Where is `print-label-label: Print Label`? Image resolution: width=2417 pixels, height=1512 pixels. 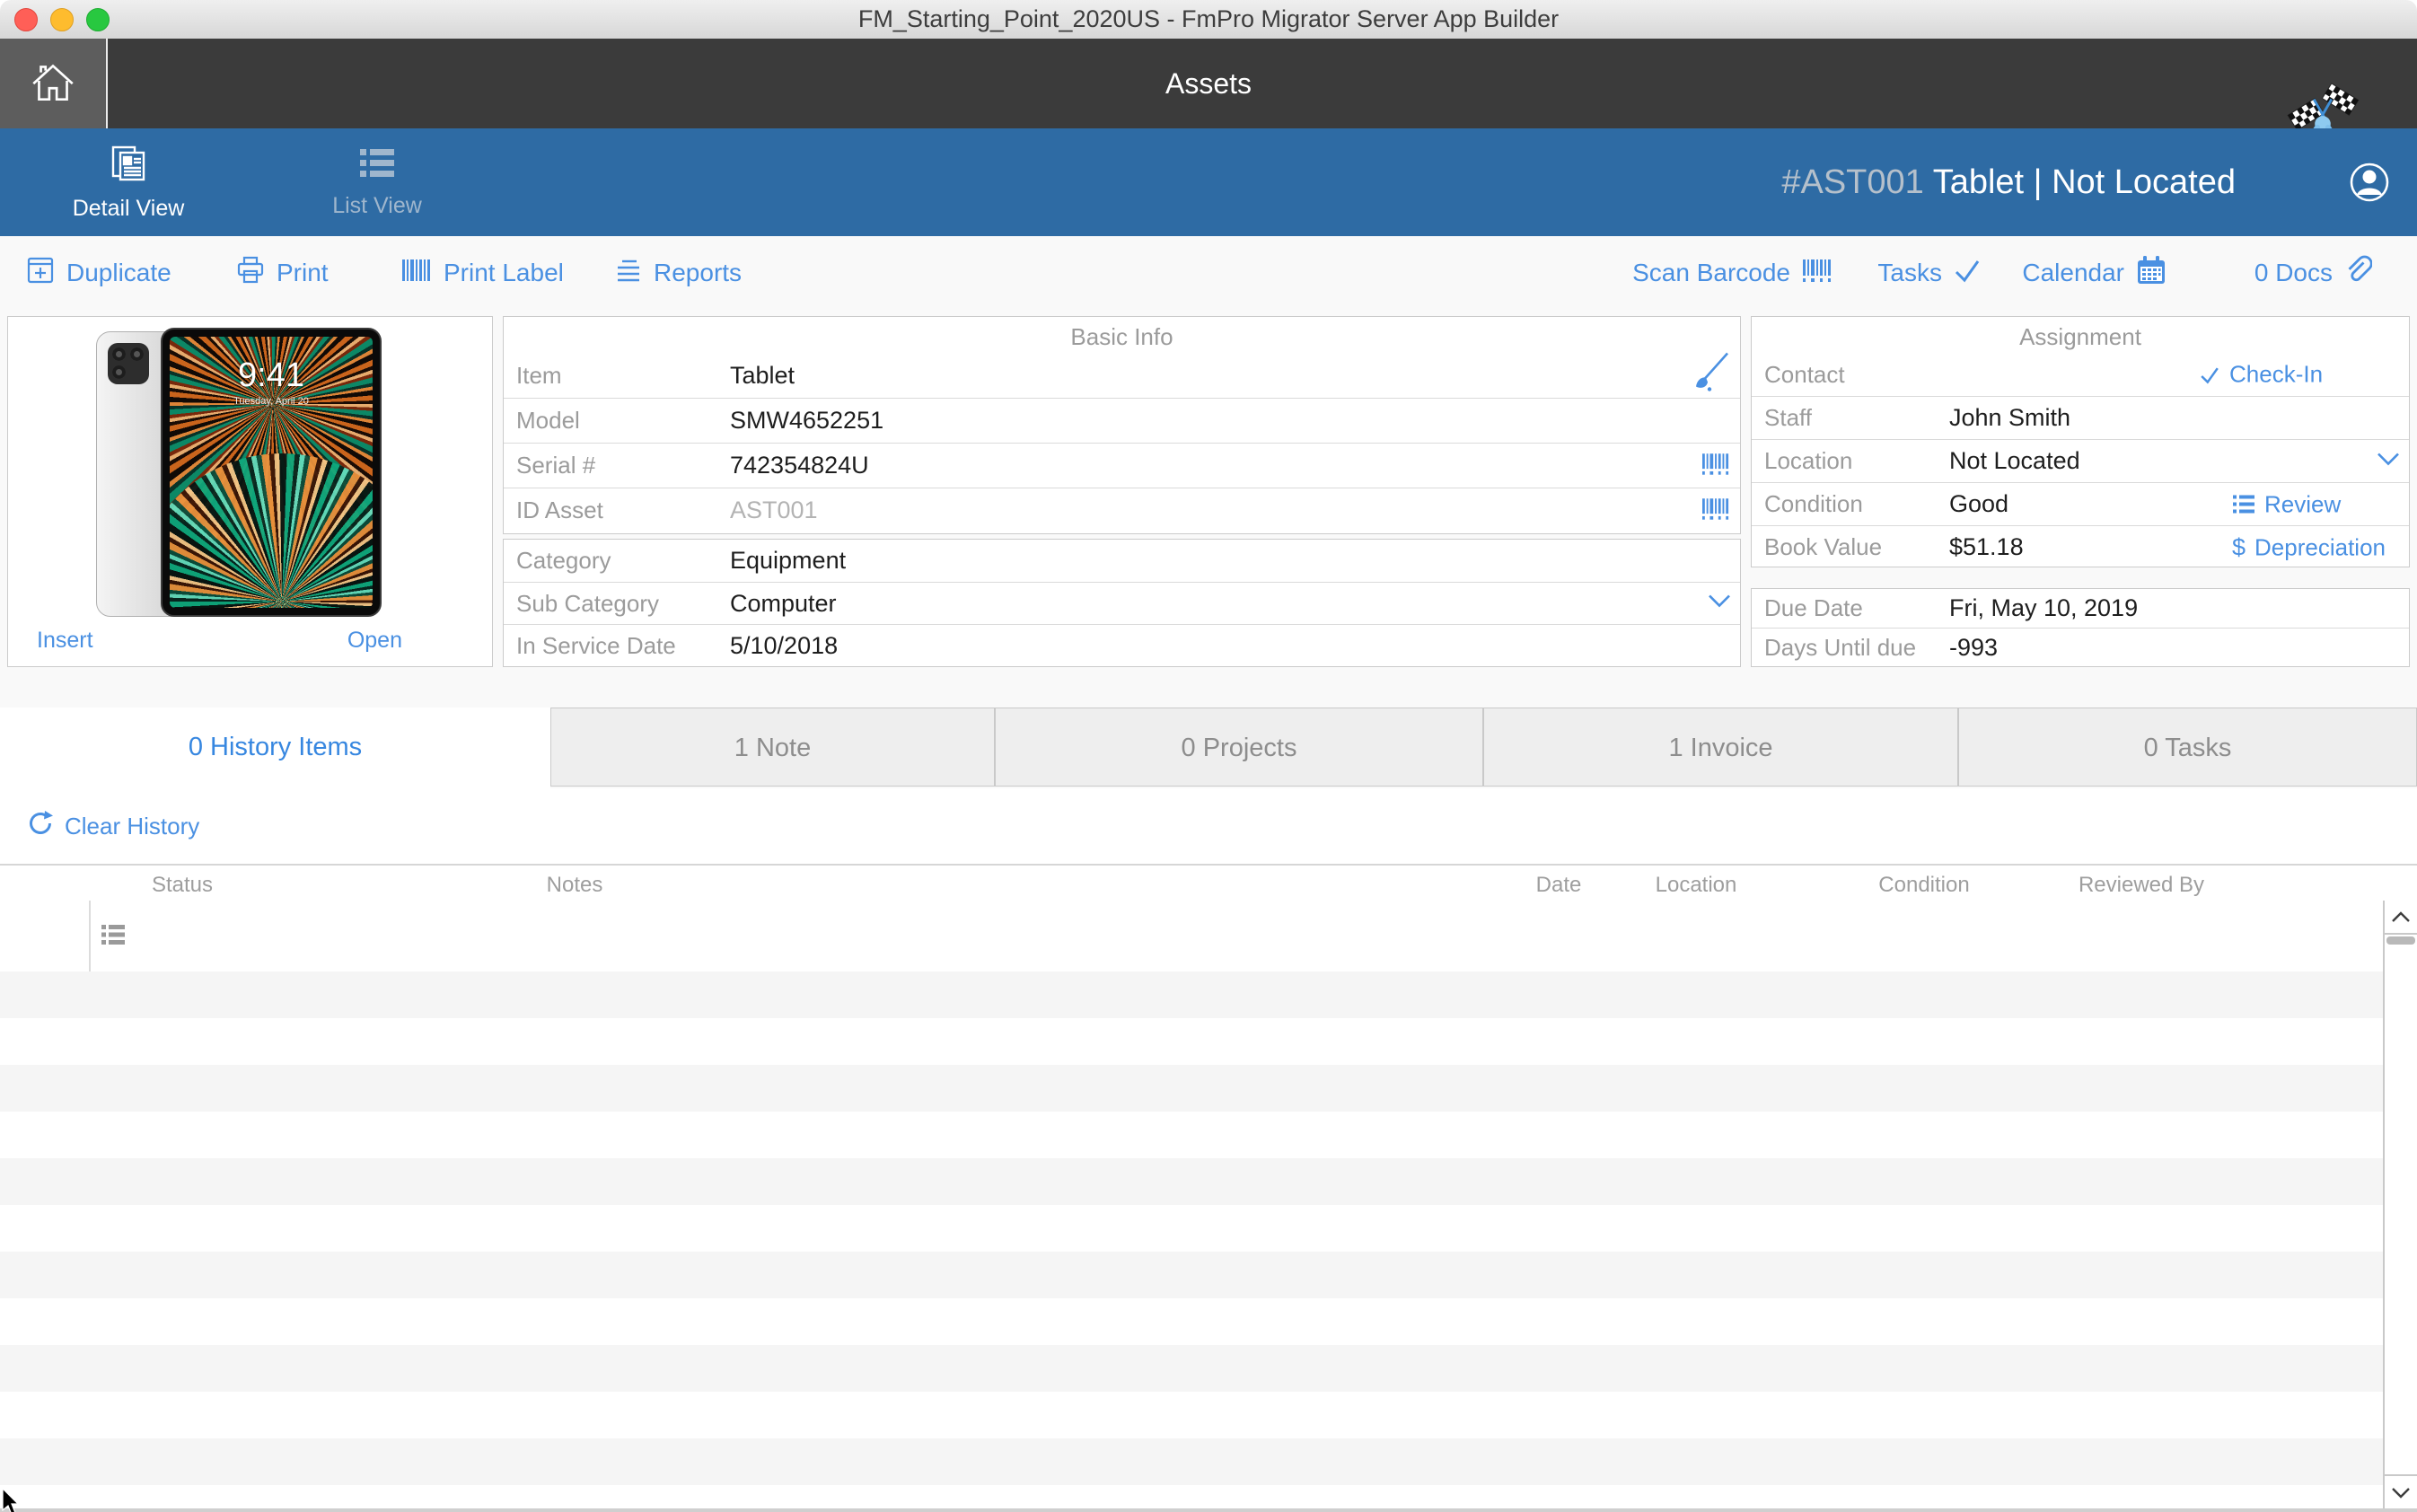
print-label-label: Print Label is located at coordinates (504, 272).